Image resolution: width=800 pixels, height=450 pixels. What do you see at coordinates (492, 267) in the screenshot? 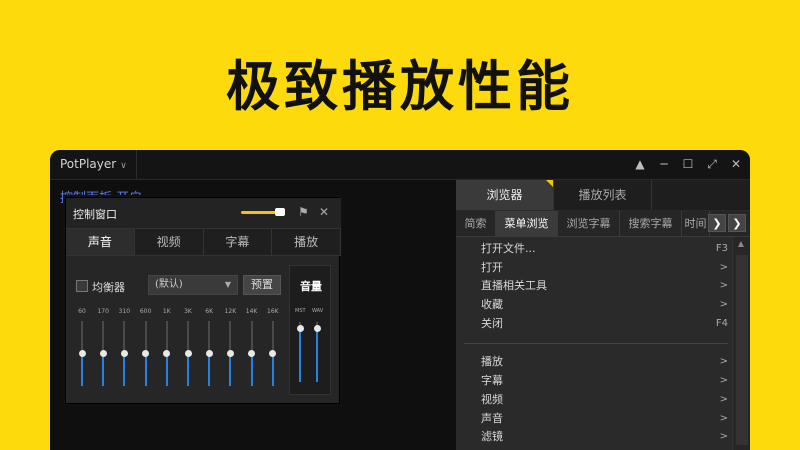
I see `menu-item-label: 打开` at bounding box center [492, 267].